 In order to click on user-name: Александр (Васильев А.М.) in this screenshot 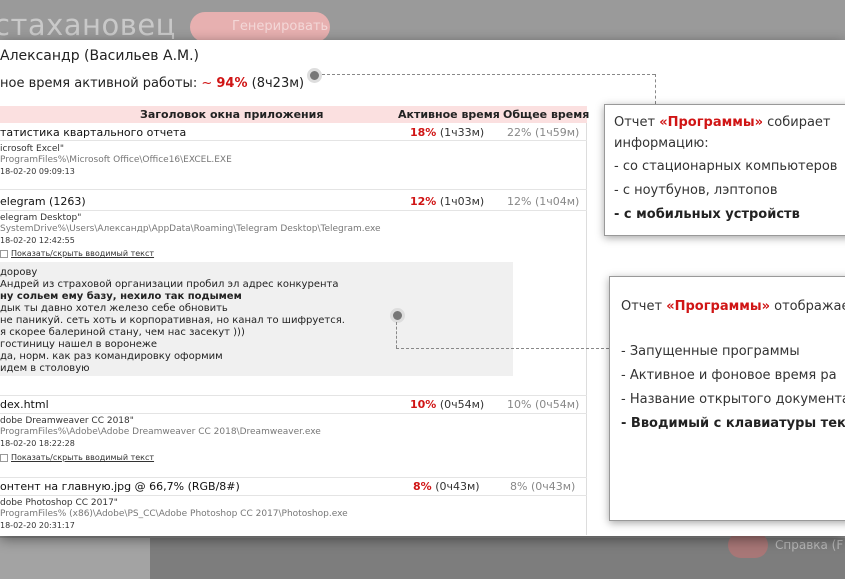, I will do `click(100, 56)`.